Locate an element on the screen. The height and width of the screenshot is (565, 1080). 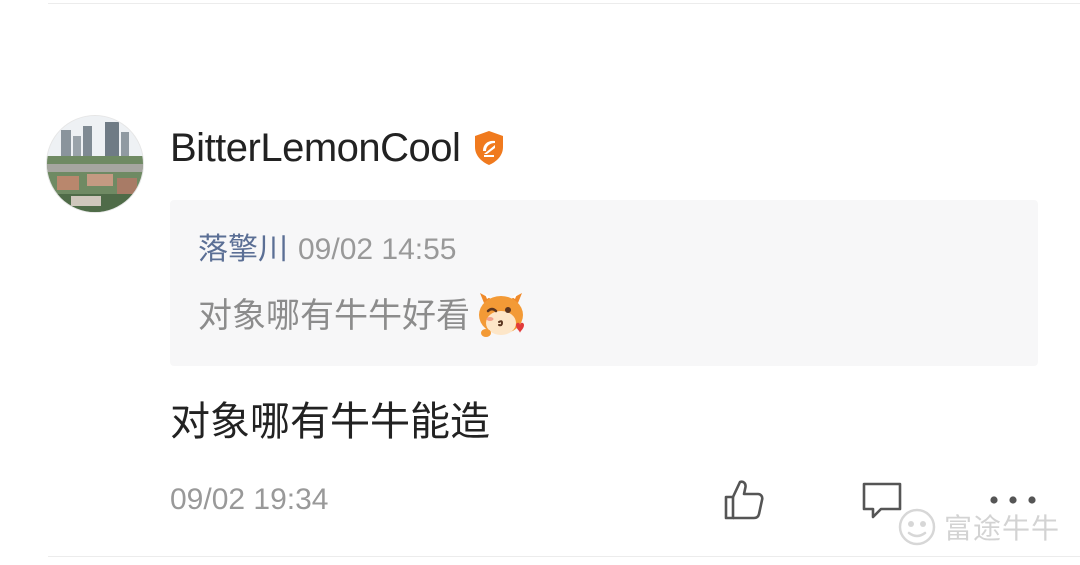
more-dots-icon is located at coordinates (1013, 500).